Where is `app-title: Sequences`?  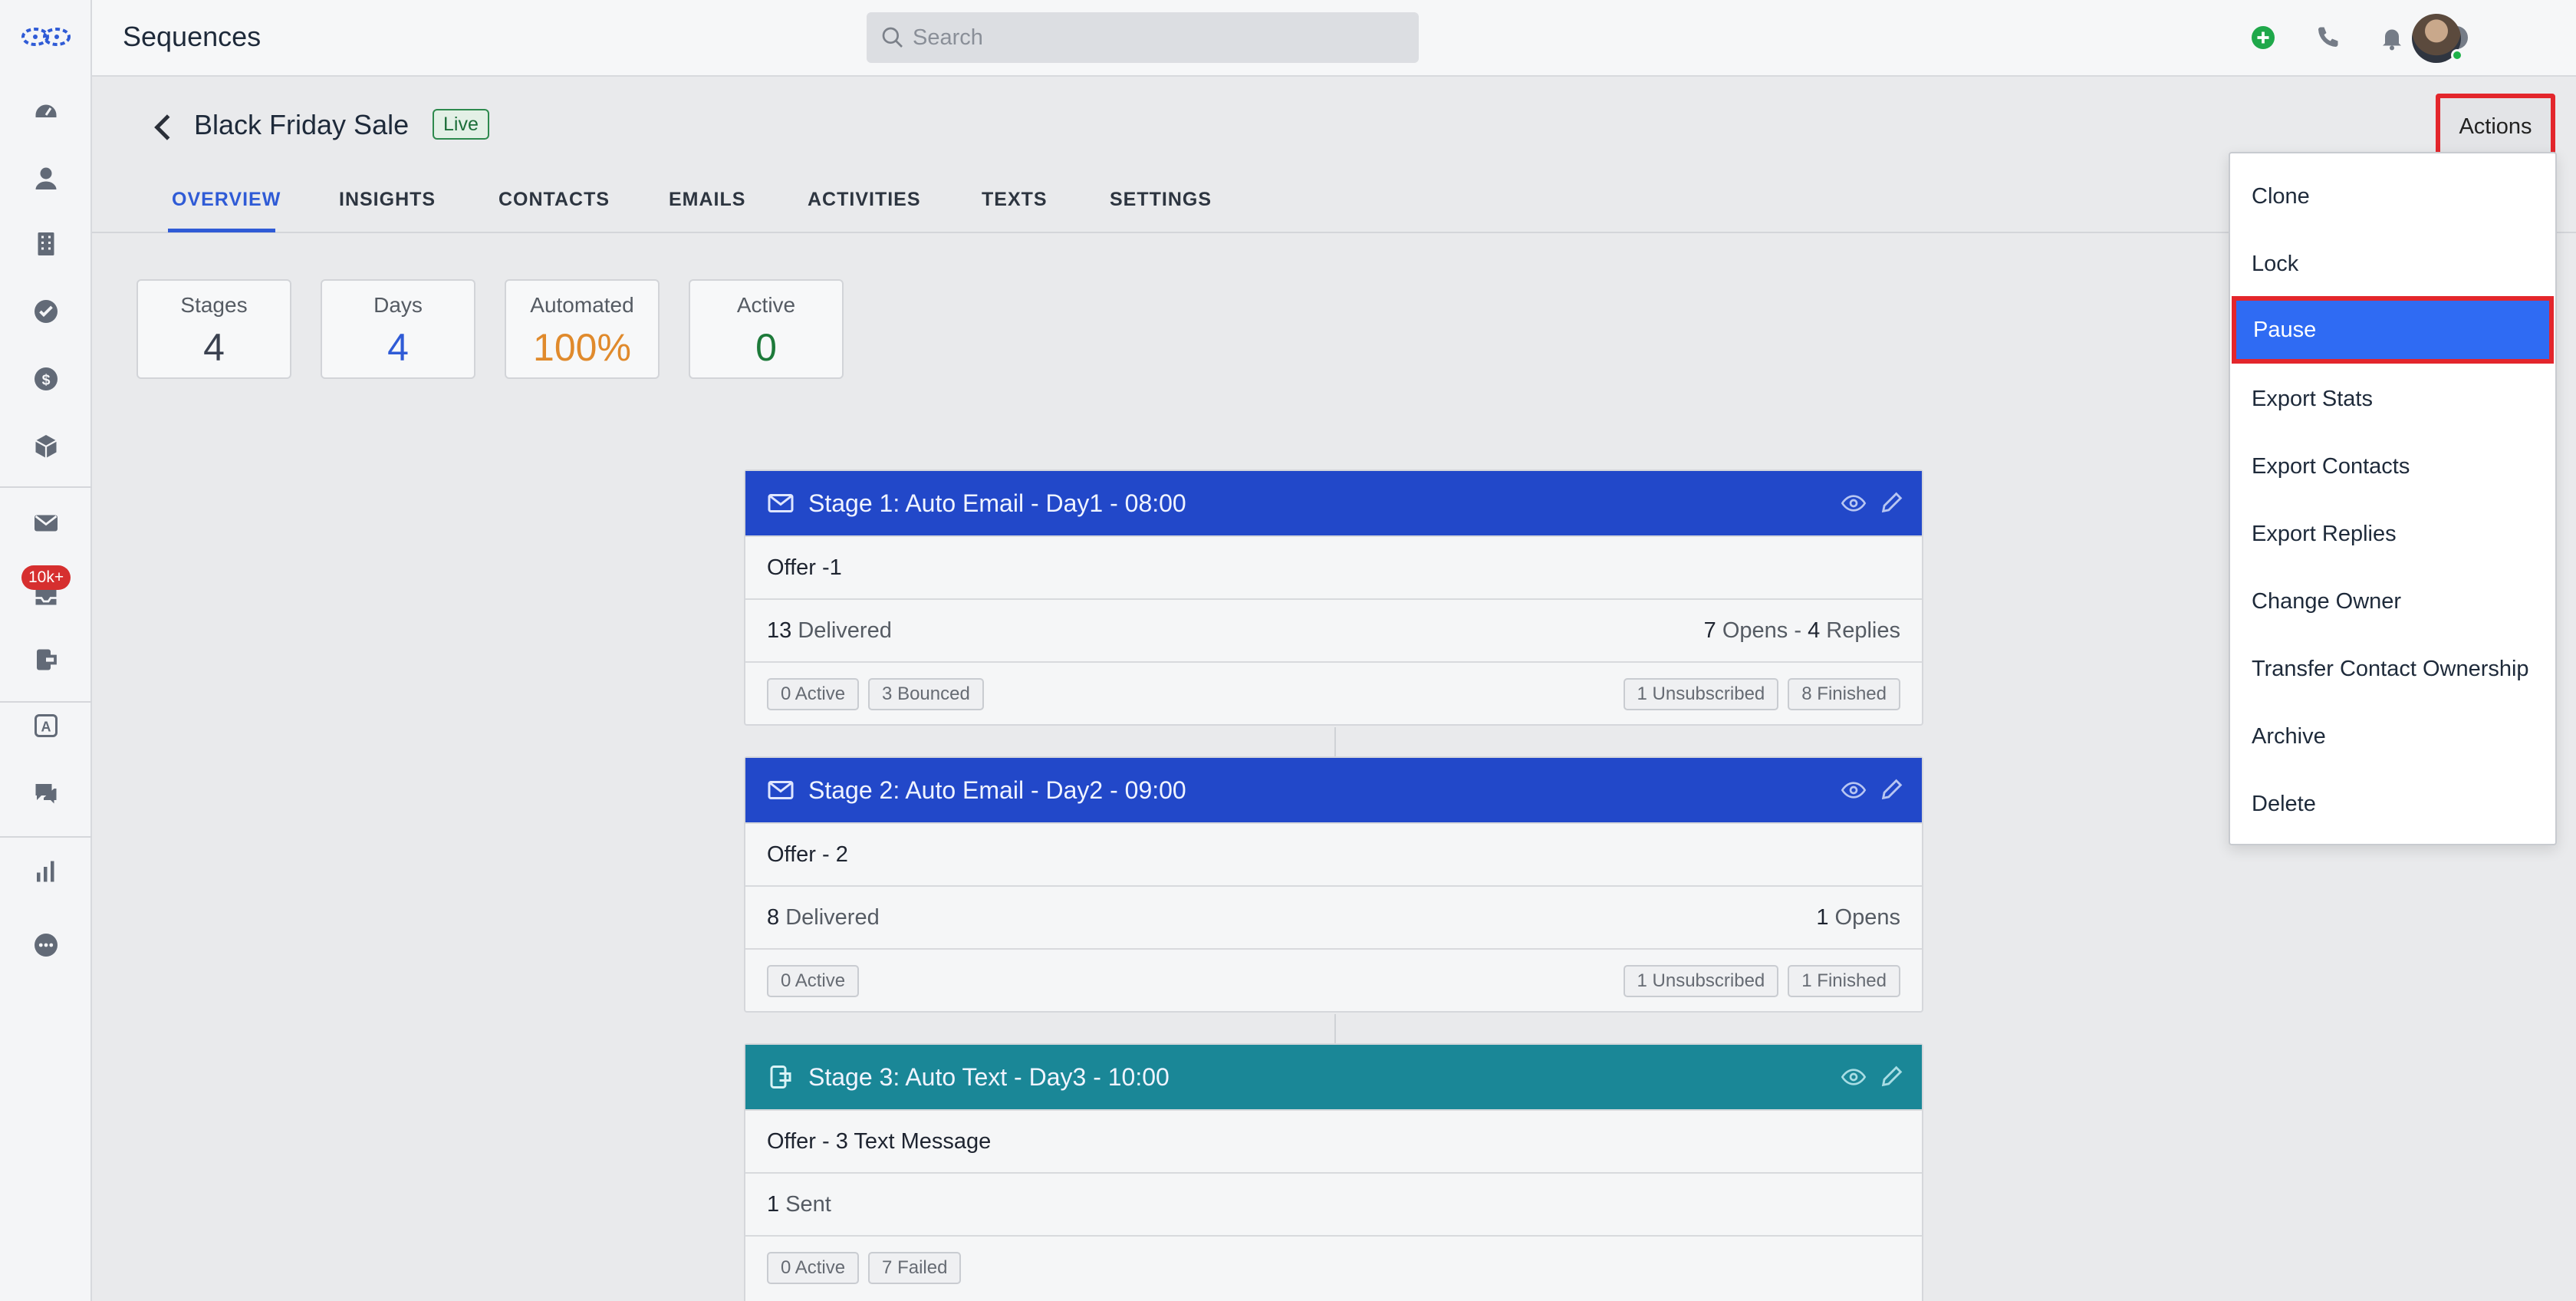 app-title: Sequences is located at coordinates (192, 36).